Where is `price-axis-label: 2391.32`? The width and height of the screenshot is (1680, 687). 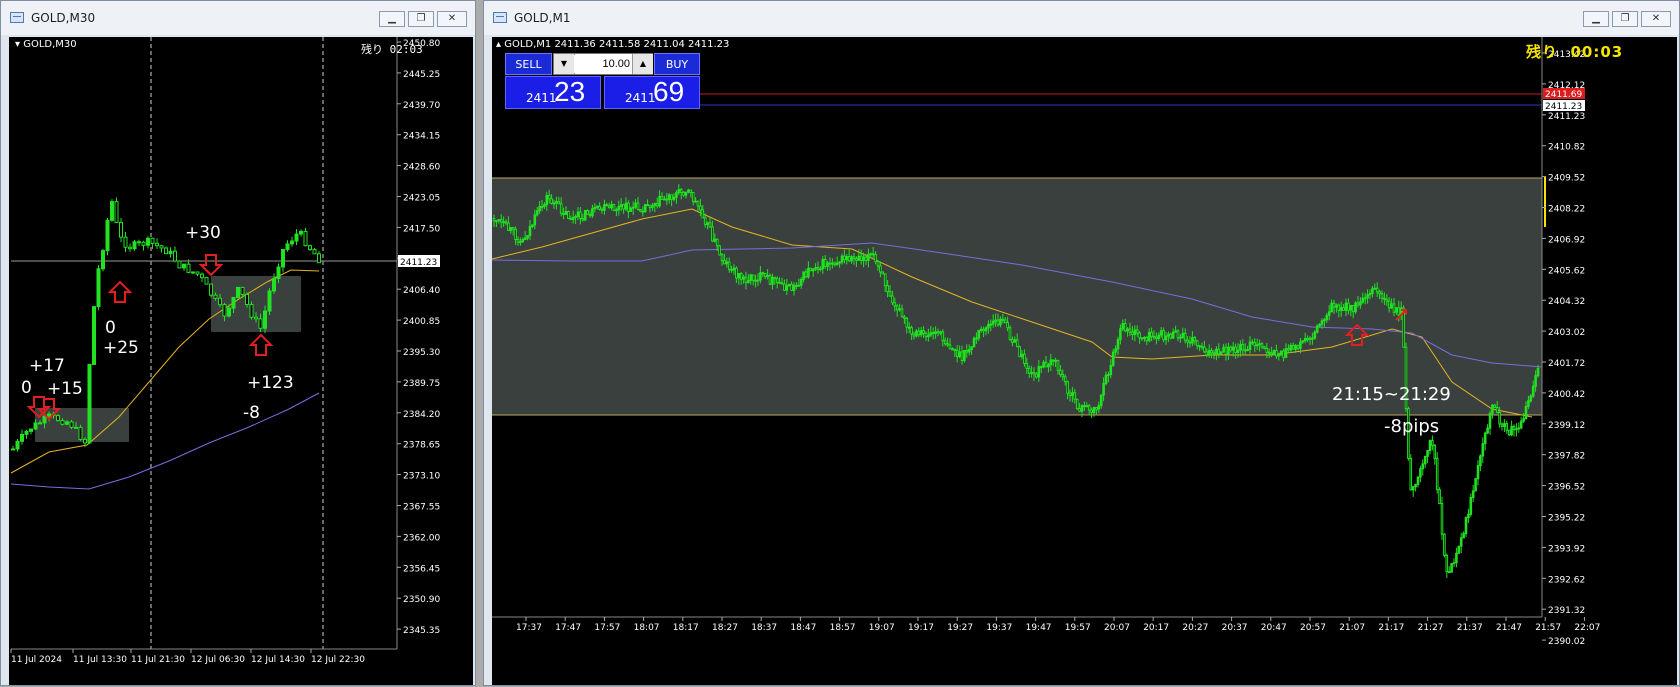 price-axis-label: 2391.32 is located at coordinates (1566, 611).